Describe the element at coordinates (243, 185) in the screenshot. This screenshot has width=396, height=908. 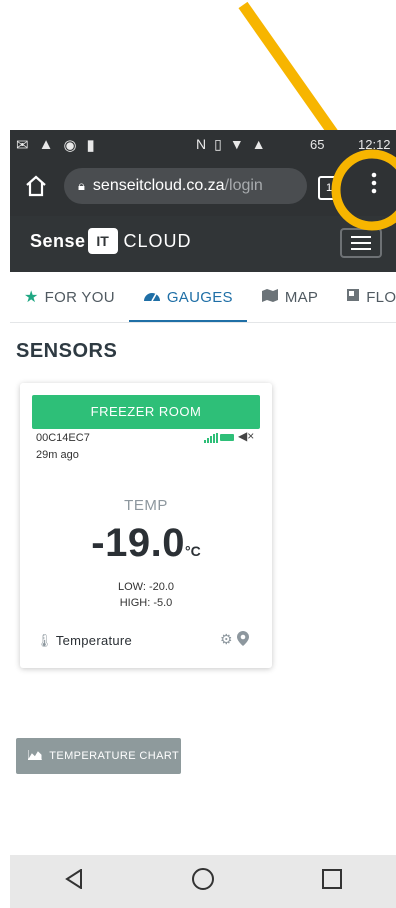
I see `url-path: /login` at that location.